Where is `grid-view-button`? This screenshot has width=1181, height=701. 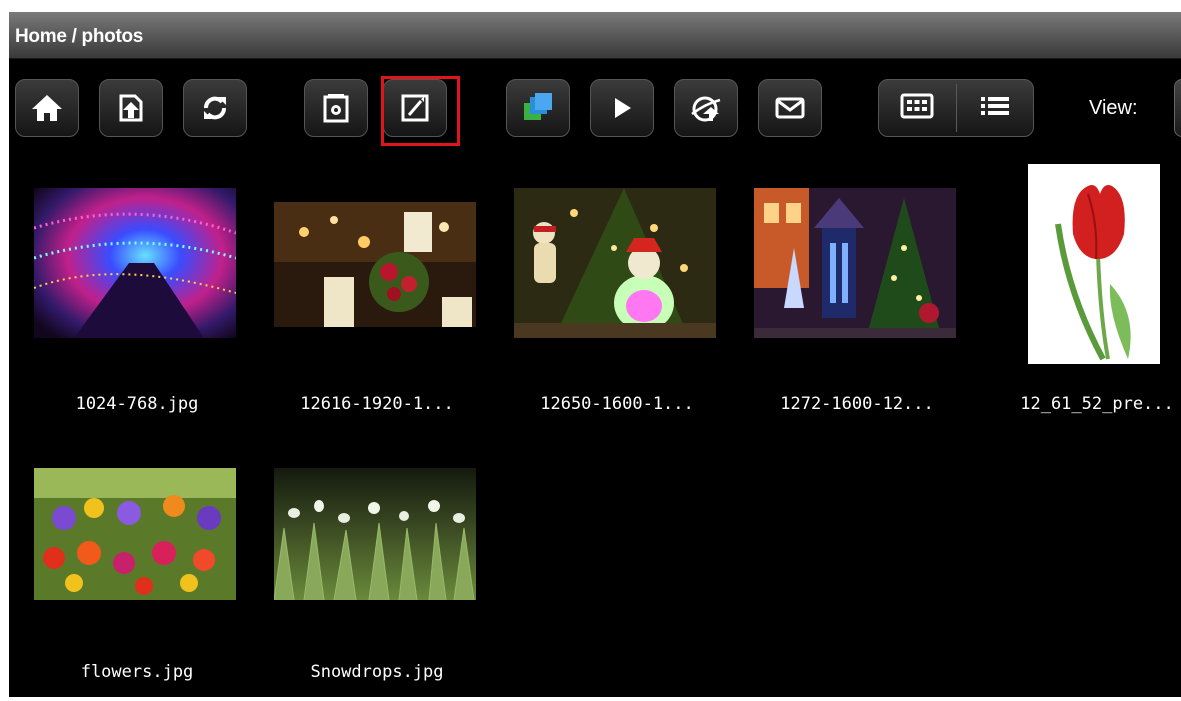
grid-view-button is located at coordinates (917, 108).